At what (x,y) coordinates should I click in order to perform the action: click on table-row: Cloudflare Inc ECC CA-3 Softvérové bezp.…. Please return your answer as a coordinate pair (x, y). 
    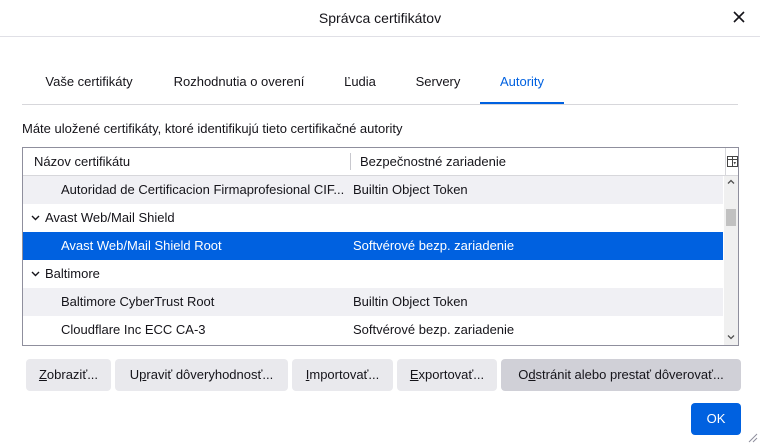
    Looking at the image, I should click on (373, 330).